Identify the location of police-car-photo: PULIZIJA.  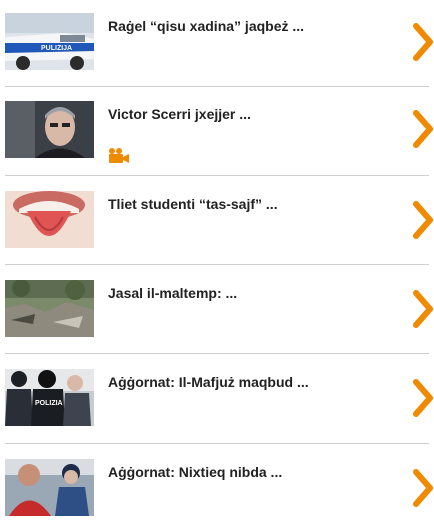
(49, 41).